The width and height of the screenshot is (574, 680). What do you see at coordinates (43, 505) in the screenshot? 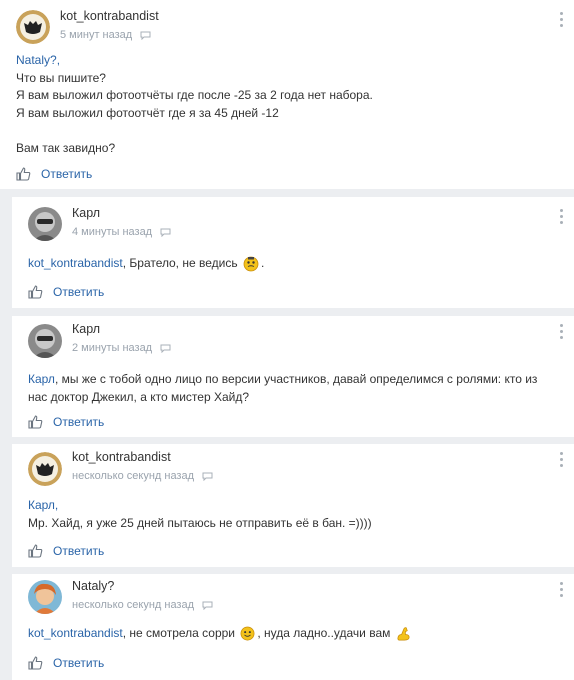
I see `mention-link: Карл,` at bounding box center [43, 505].